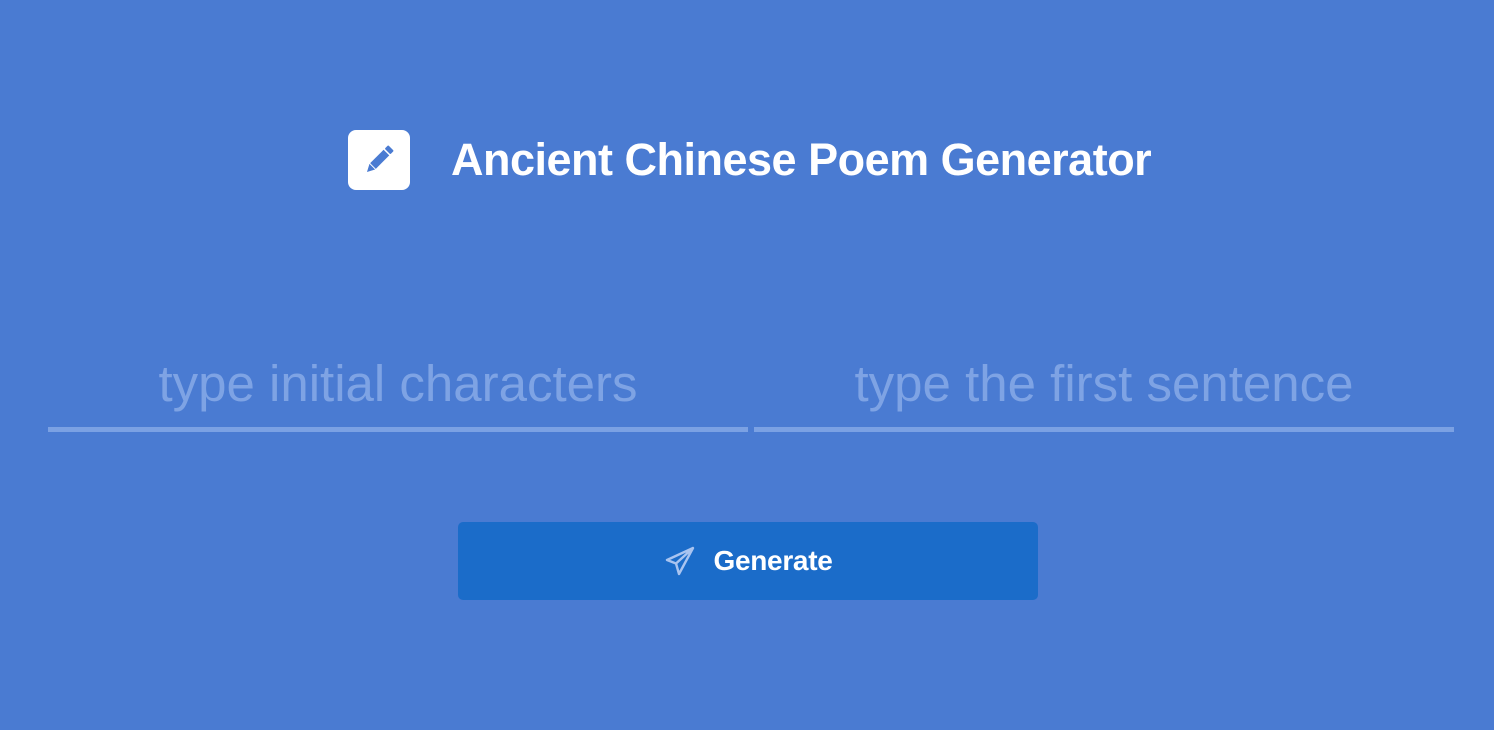 The width and height of the screenshot is (1494, 730). Describe the element at coordinates (1104, 389) in the screenshot. I see `first-sentence-input` at that location.